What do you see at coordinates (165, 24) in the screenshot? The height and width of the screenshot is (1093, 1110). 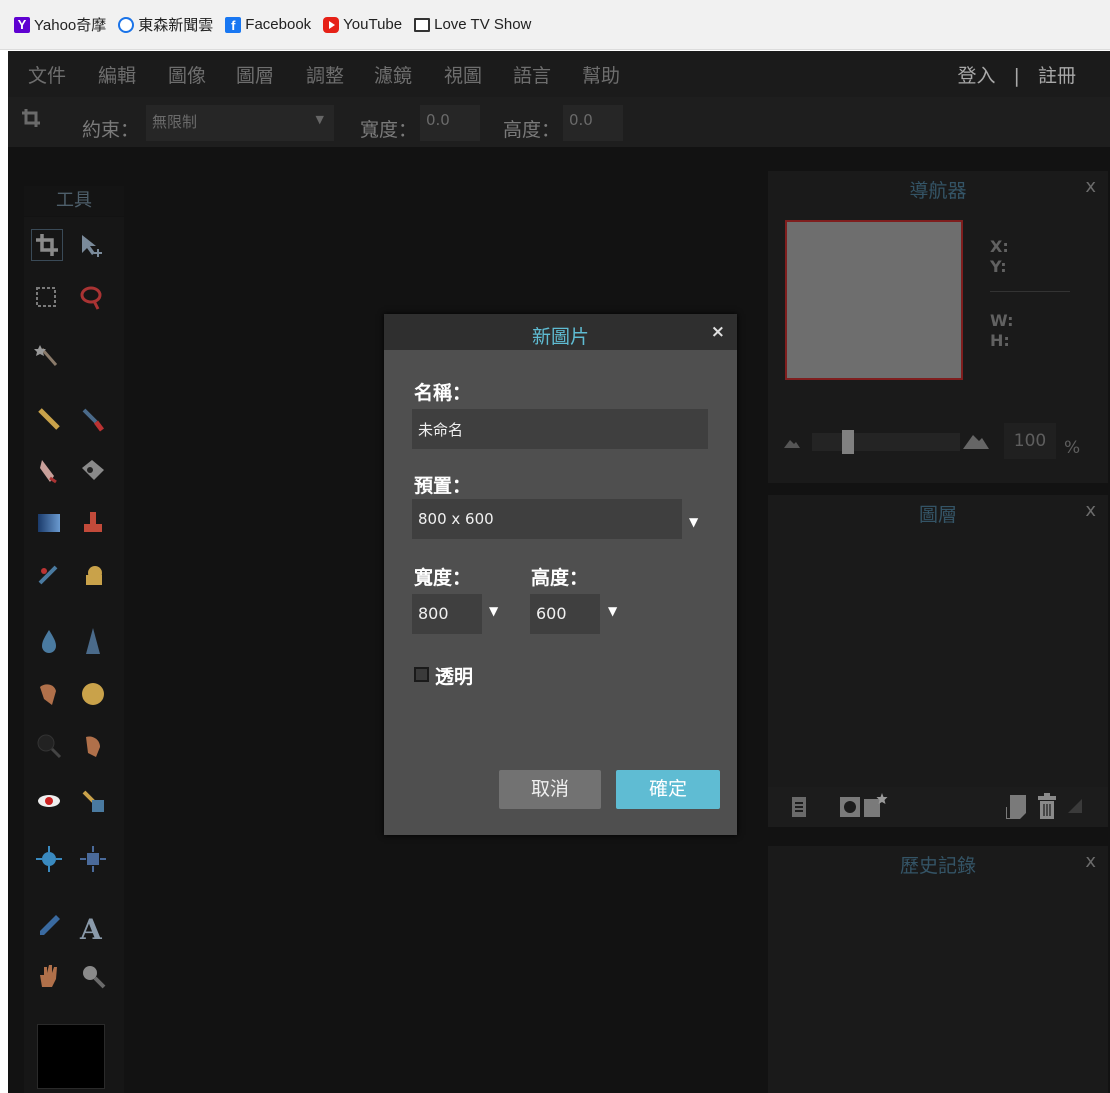 I see `bookmark-ettoday: 東森新聞雲` at bounding box center [165, 24].